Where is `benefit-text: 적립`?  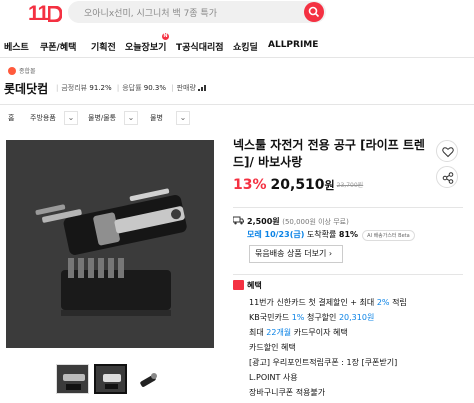 benefit-text: 적립 is located at coordinates (398, 302).